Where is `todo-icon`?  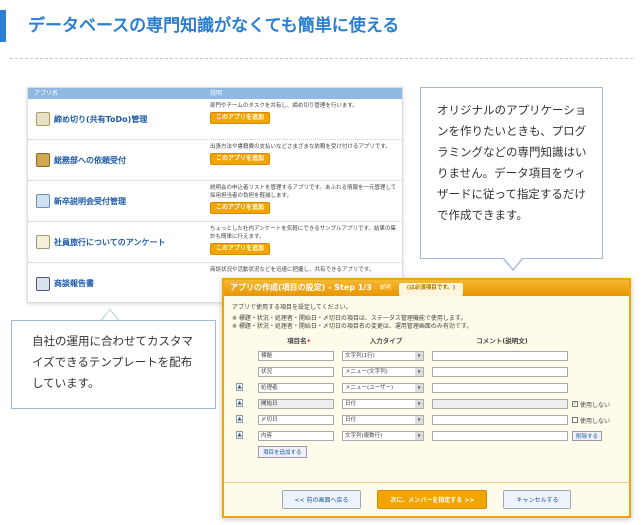 todo-icon is located at coordinates (43, 119).